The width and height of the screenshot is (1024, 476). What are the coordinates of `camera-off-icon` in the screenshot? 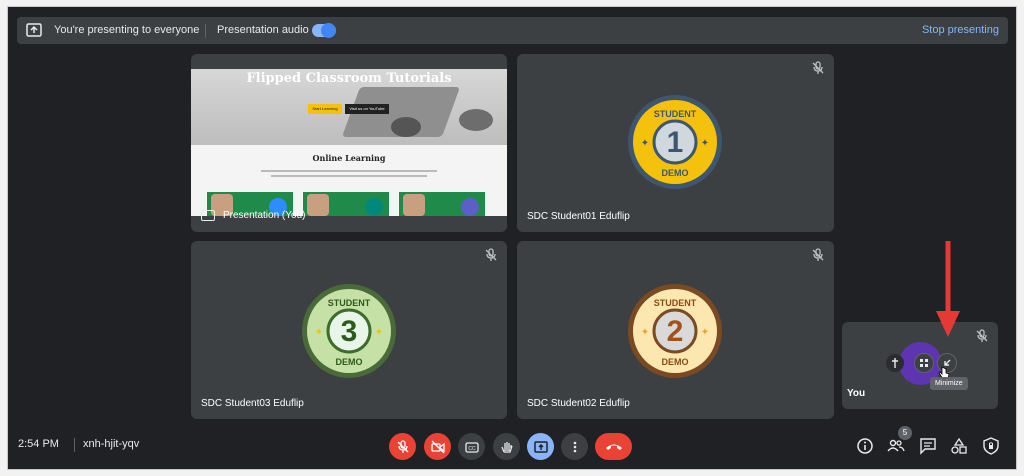 It's located at (437, 446).